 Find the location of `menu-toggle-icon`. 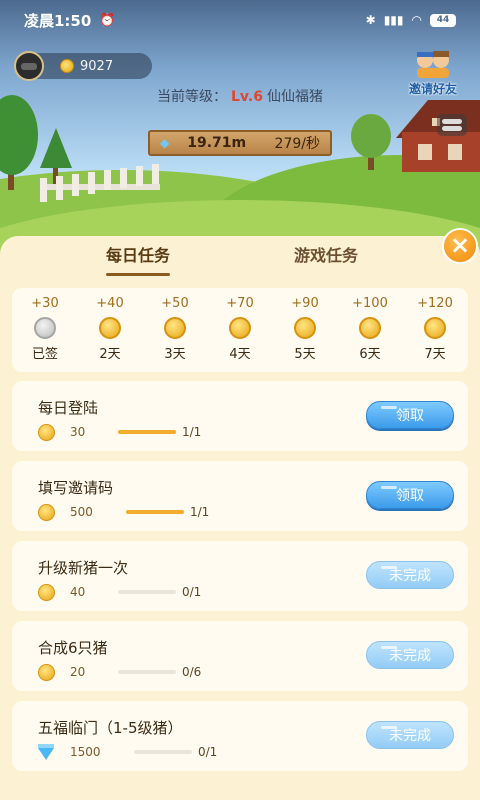

menu-toggle-icon is located at coordinates (452, 125).